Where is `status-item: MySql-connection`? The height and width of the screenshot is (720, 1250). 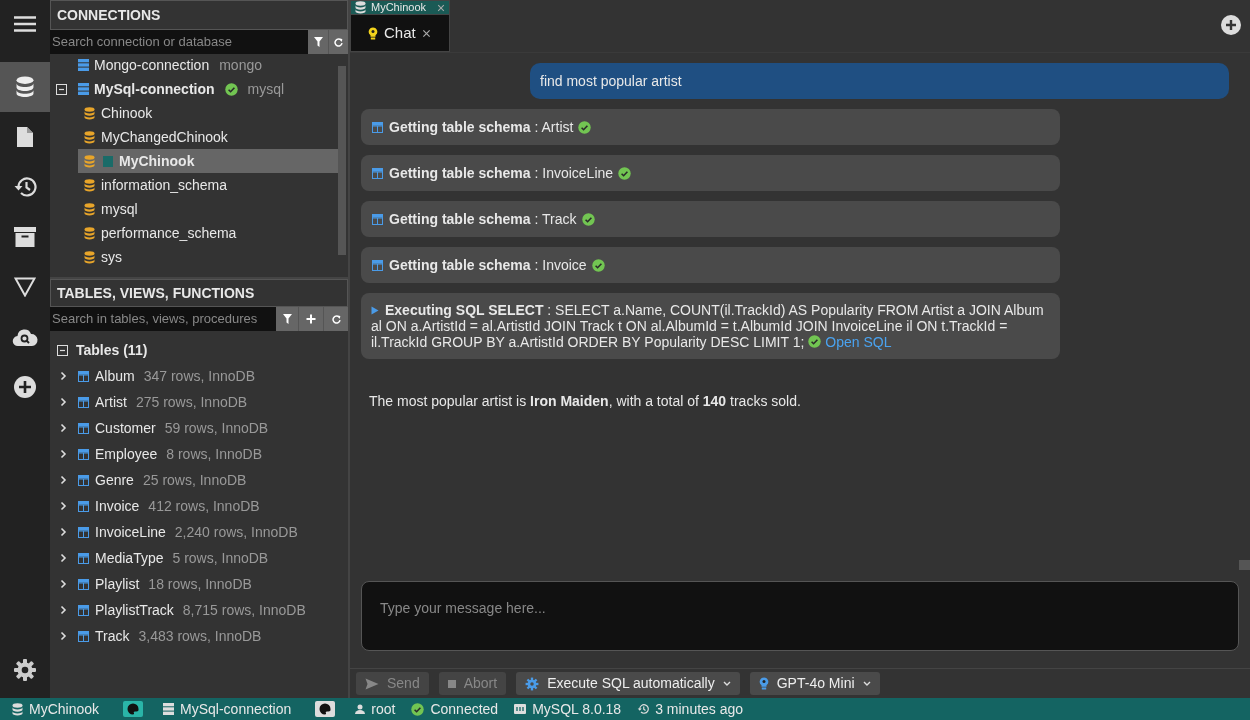 status-item: MySql-connection is located at coordinates (236, 709).